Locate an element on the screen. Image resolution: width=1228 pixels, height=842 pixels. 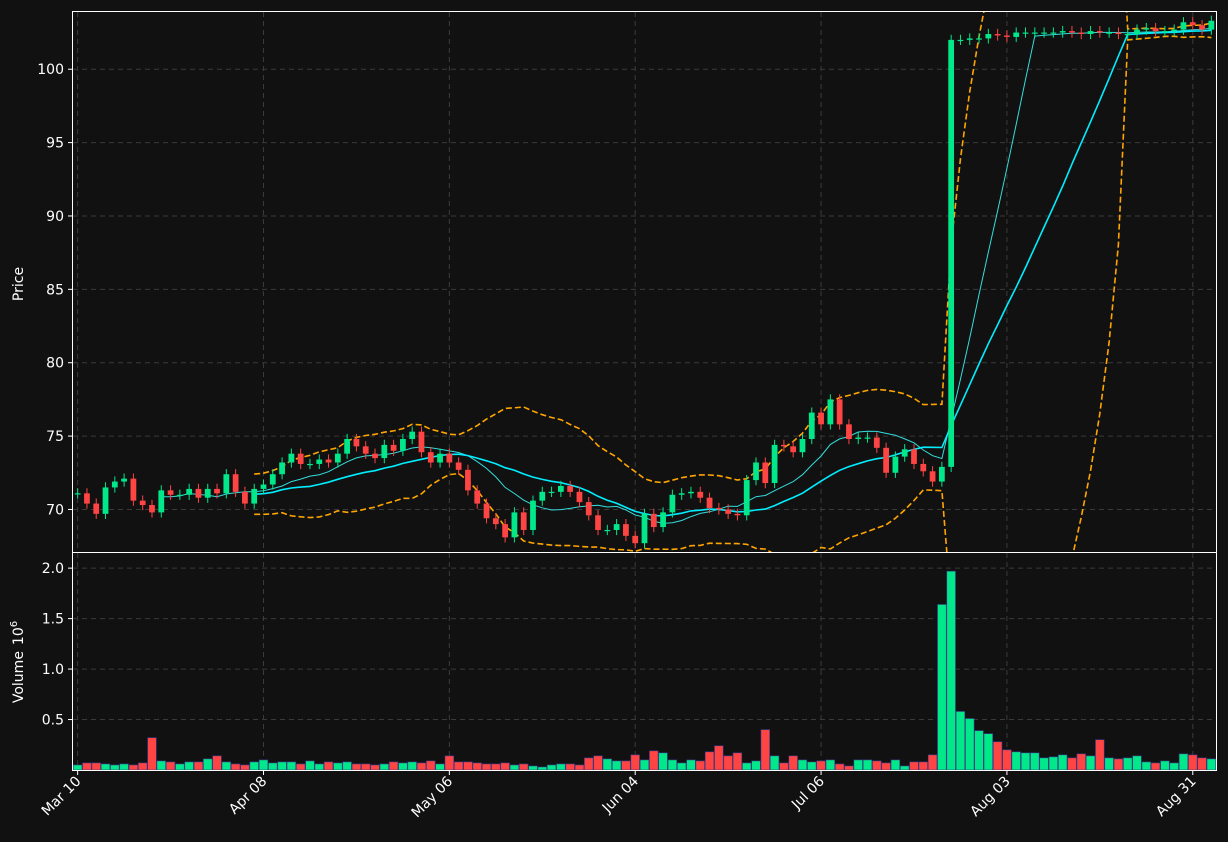
volume-tick-label: 1.0 is located at coordinates (53, 670).